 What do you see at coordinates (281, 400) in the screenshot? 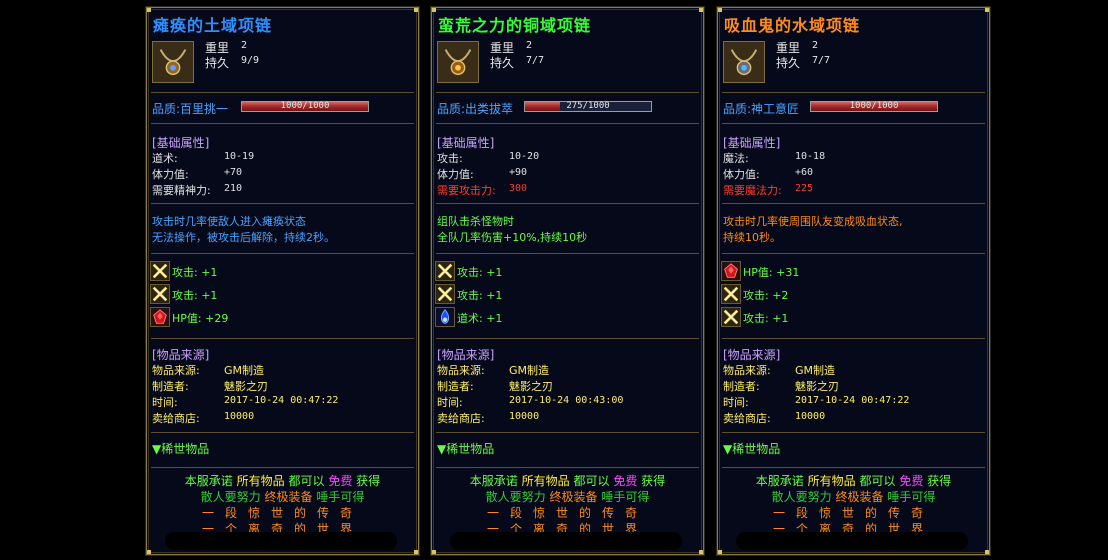
I see `time-value: 2017-10-24 00:47:22` at bounding box center [281, 400].